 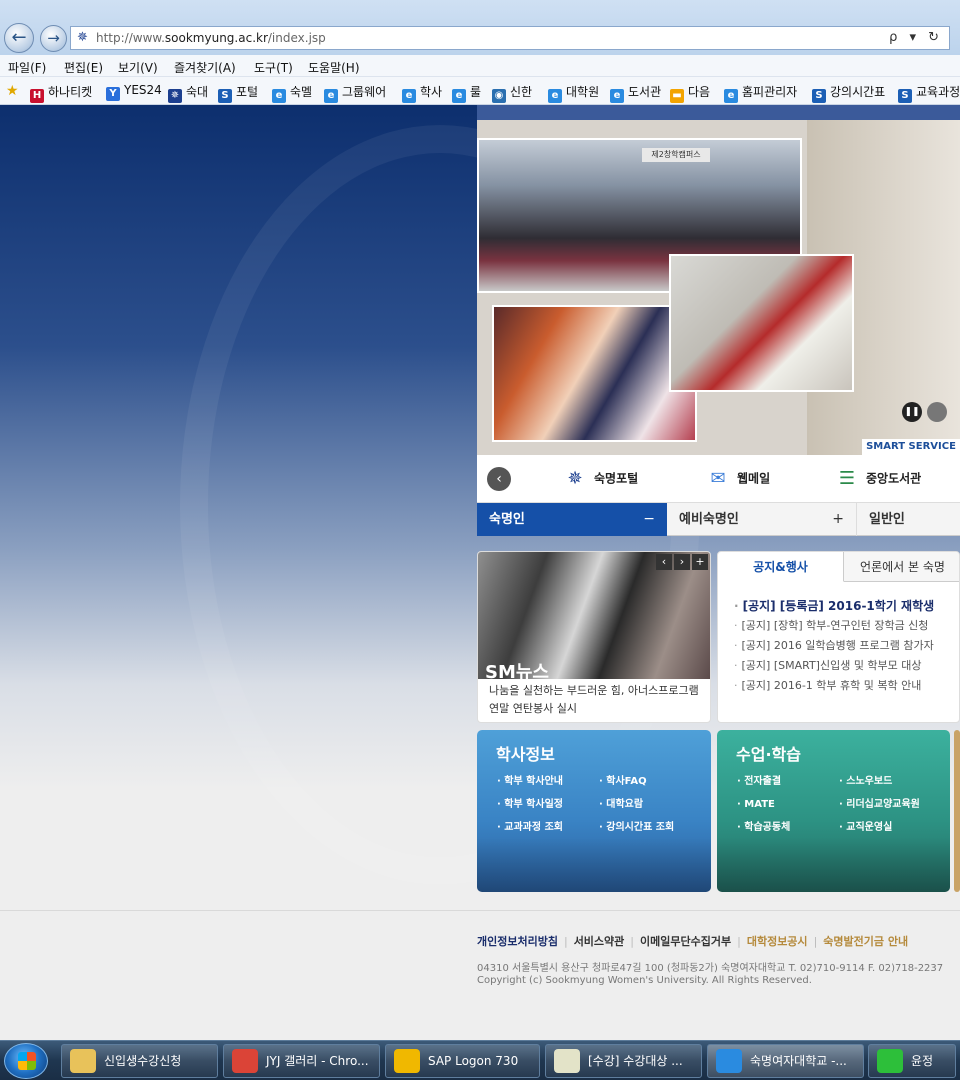 What do you see at coordinates (530, 804) in the screenshot?
I see `box-link: 학부 학사일정` at bounding box center [530, 804].